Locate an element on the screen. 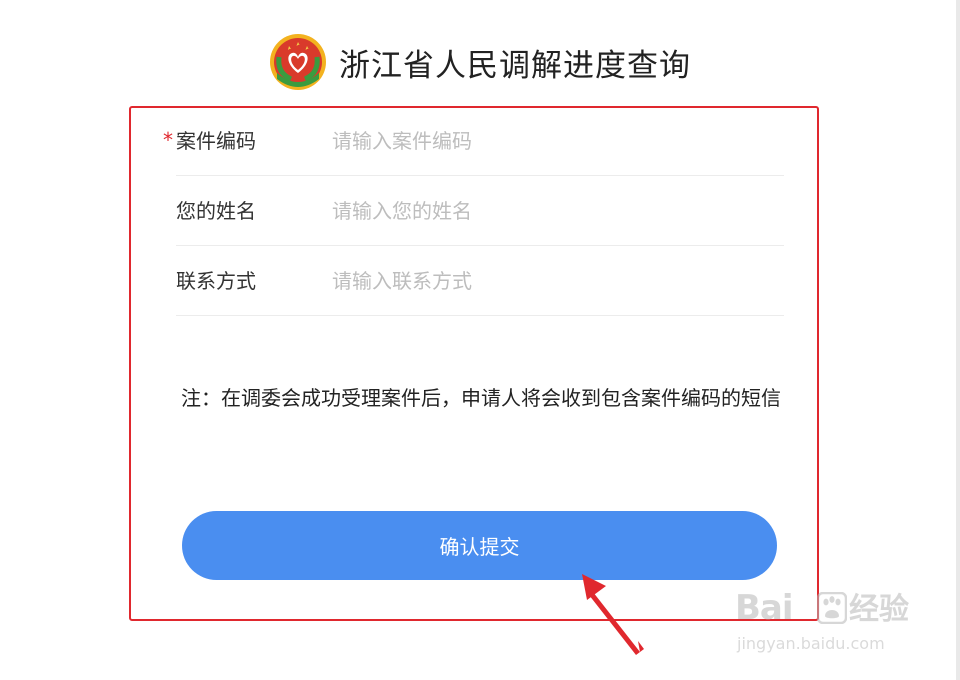 The height and width of the screenshot is (680, 960). red-arrow-icon is located at coordinates (620, 615).